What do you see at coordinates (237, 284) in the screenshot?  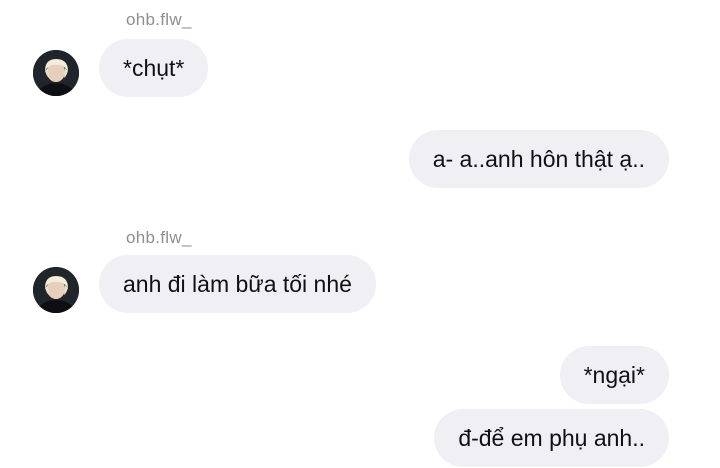 I see `message-bubble: anh đi làm bữa tối nhé` at bounding box center [237, 284].